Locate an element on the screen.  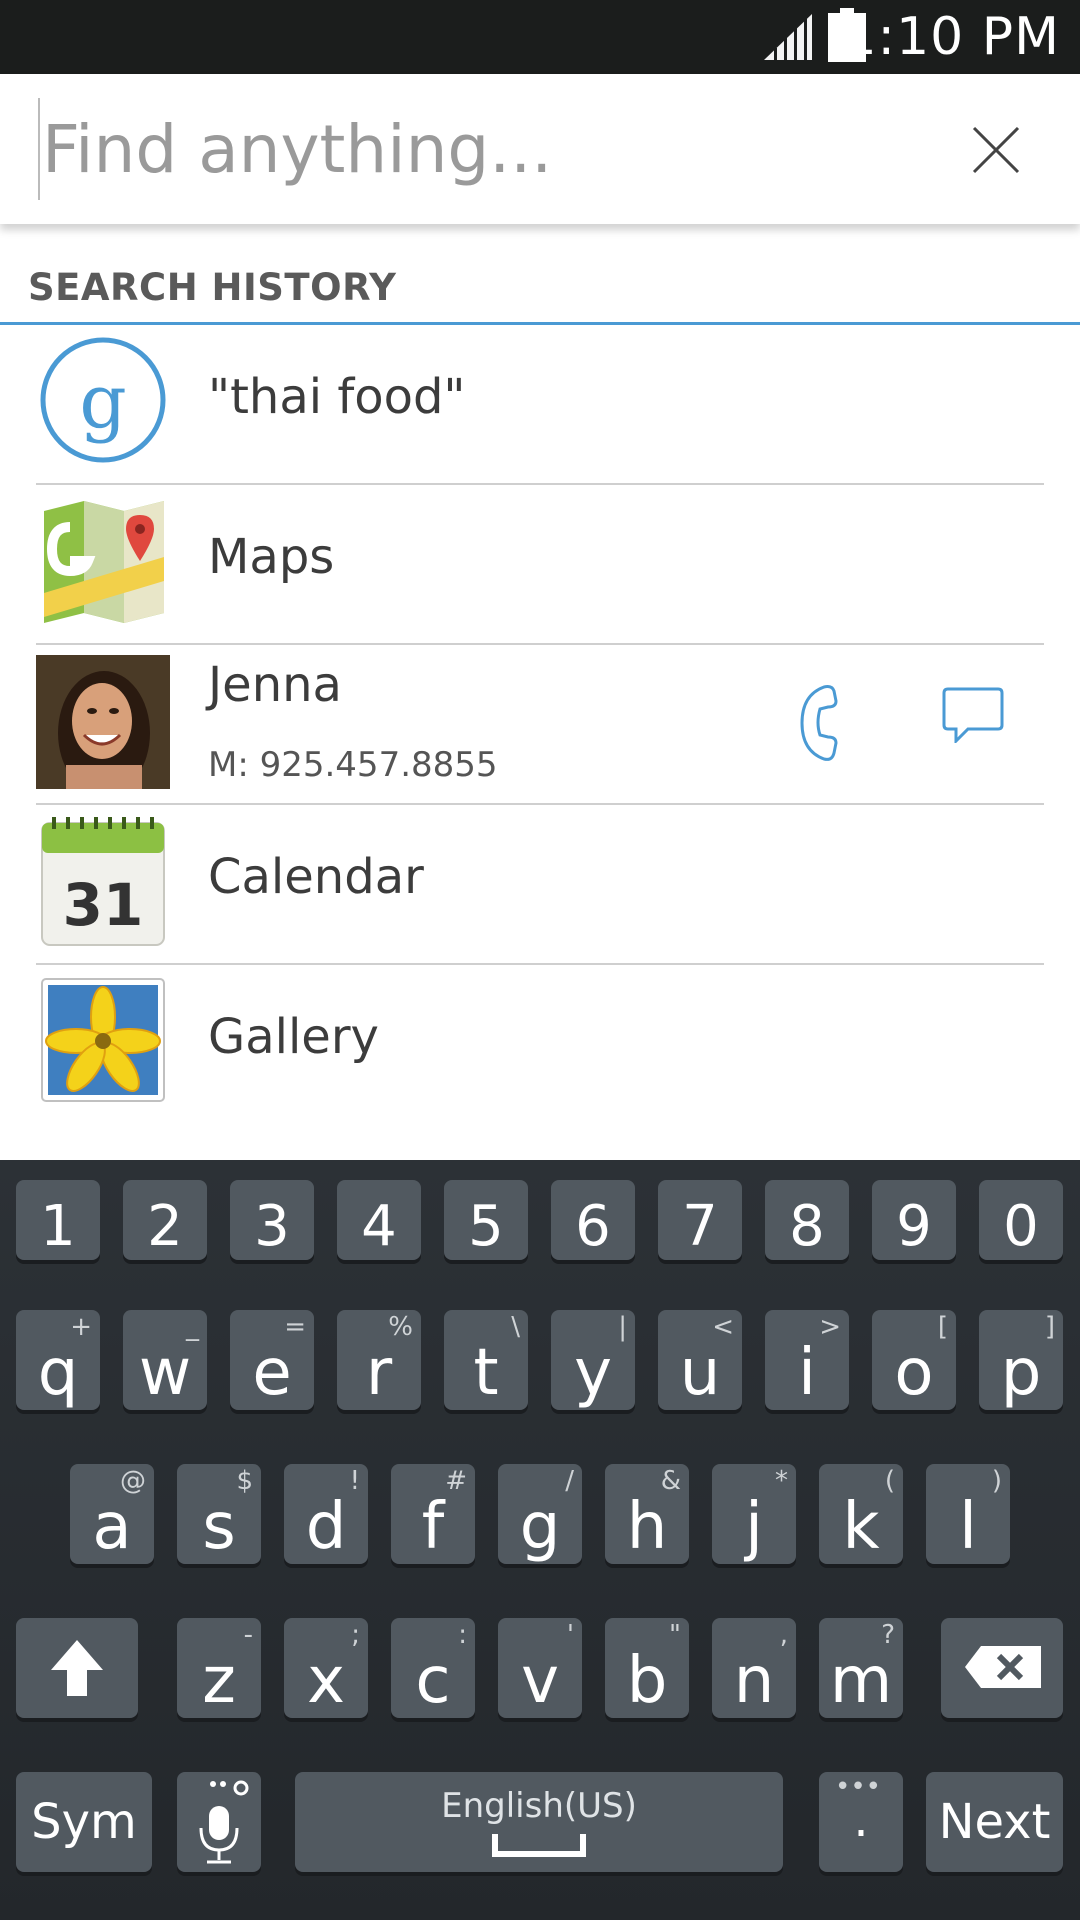
result-title: Calendar is located at coordinates (316, 877).